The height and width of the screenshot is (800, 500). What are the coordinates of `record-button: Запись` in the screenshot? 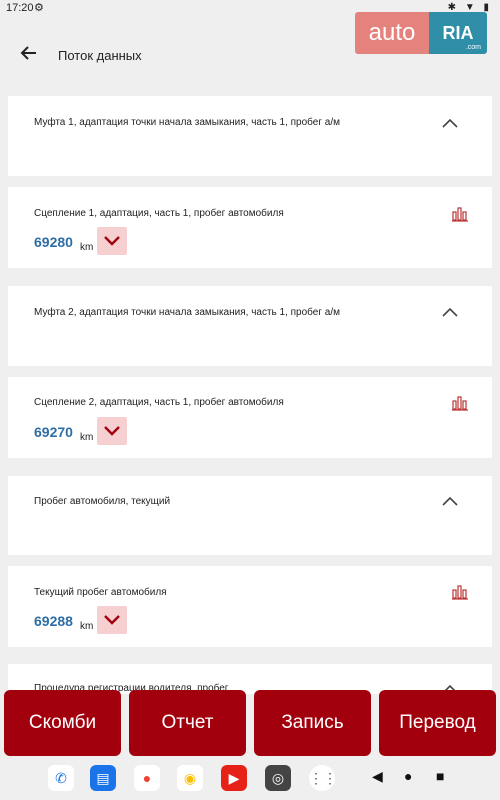 It's located at (312, 723).